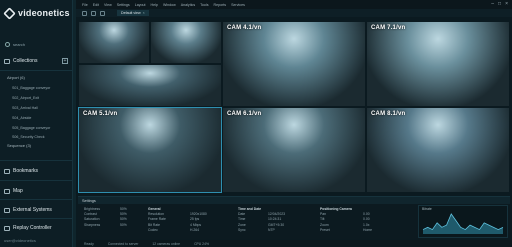  Describe the element at coordinates (198, 214) in the screenshot. I see `setting-text: 1920x1080` at that location.